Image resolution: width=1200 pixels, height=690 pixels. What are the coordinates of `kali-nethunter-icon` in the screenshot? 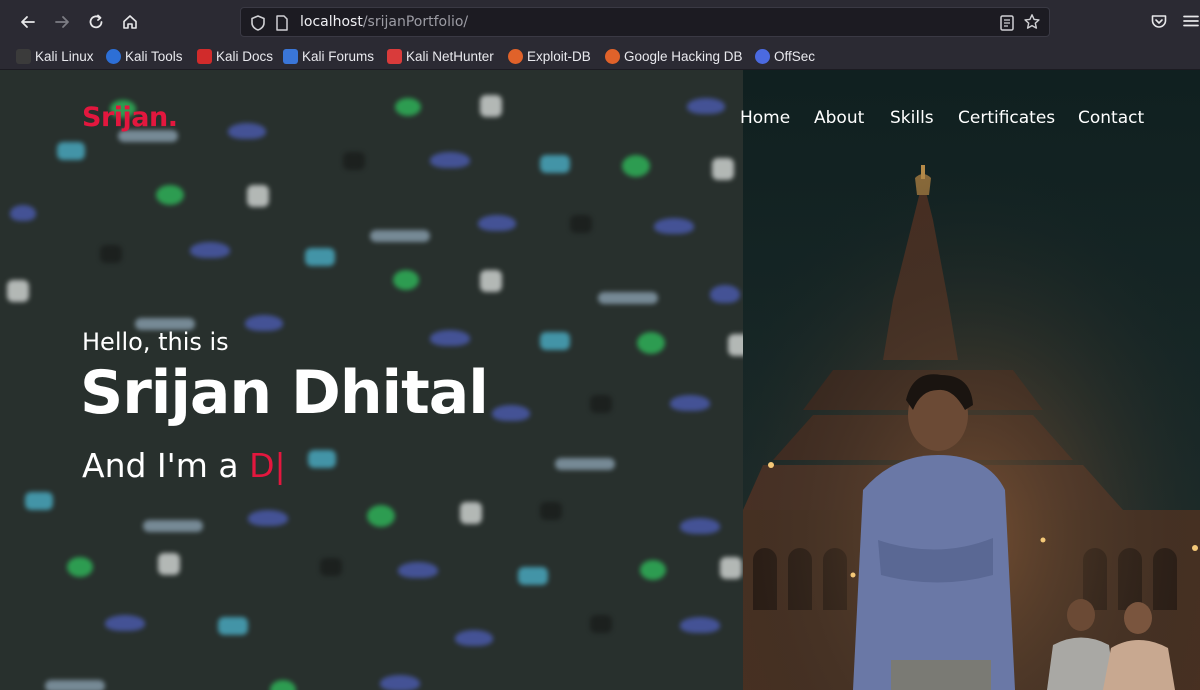 It's located at (394, 56).